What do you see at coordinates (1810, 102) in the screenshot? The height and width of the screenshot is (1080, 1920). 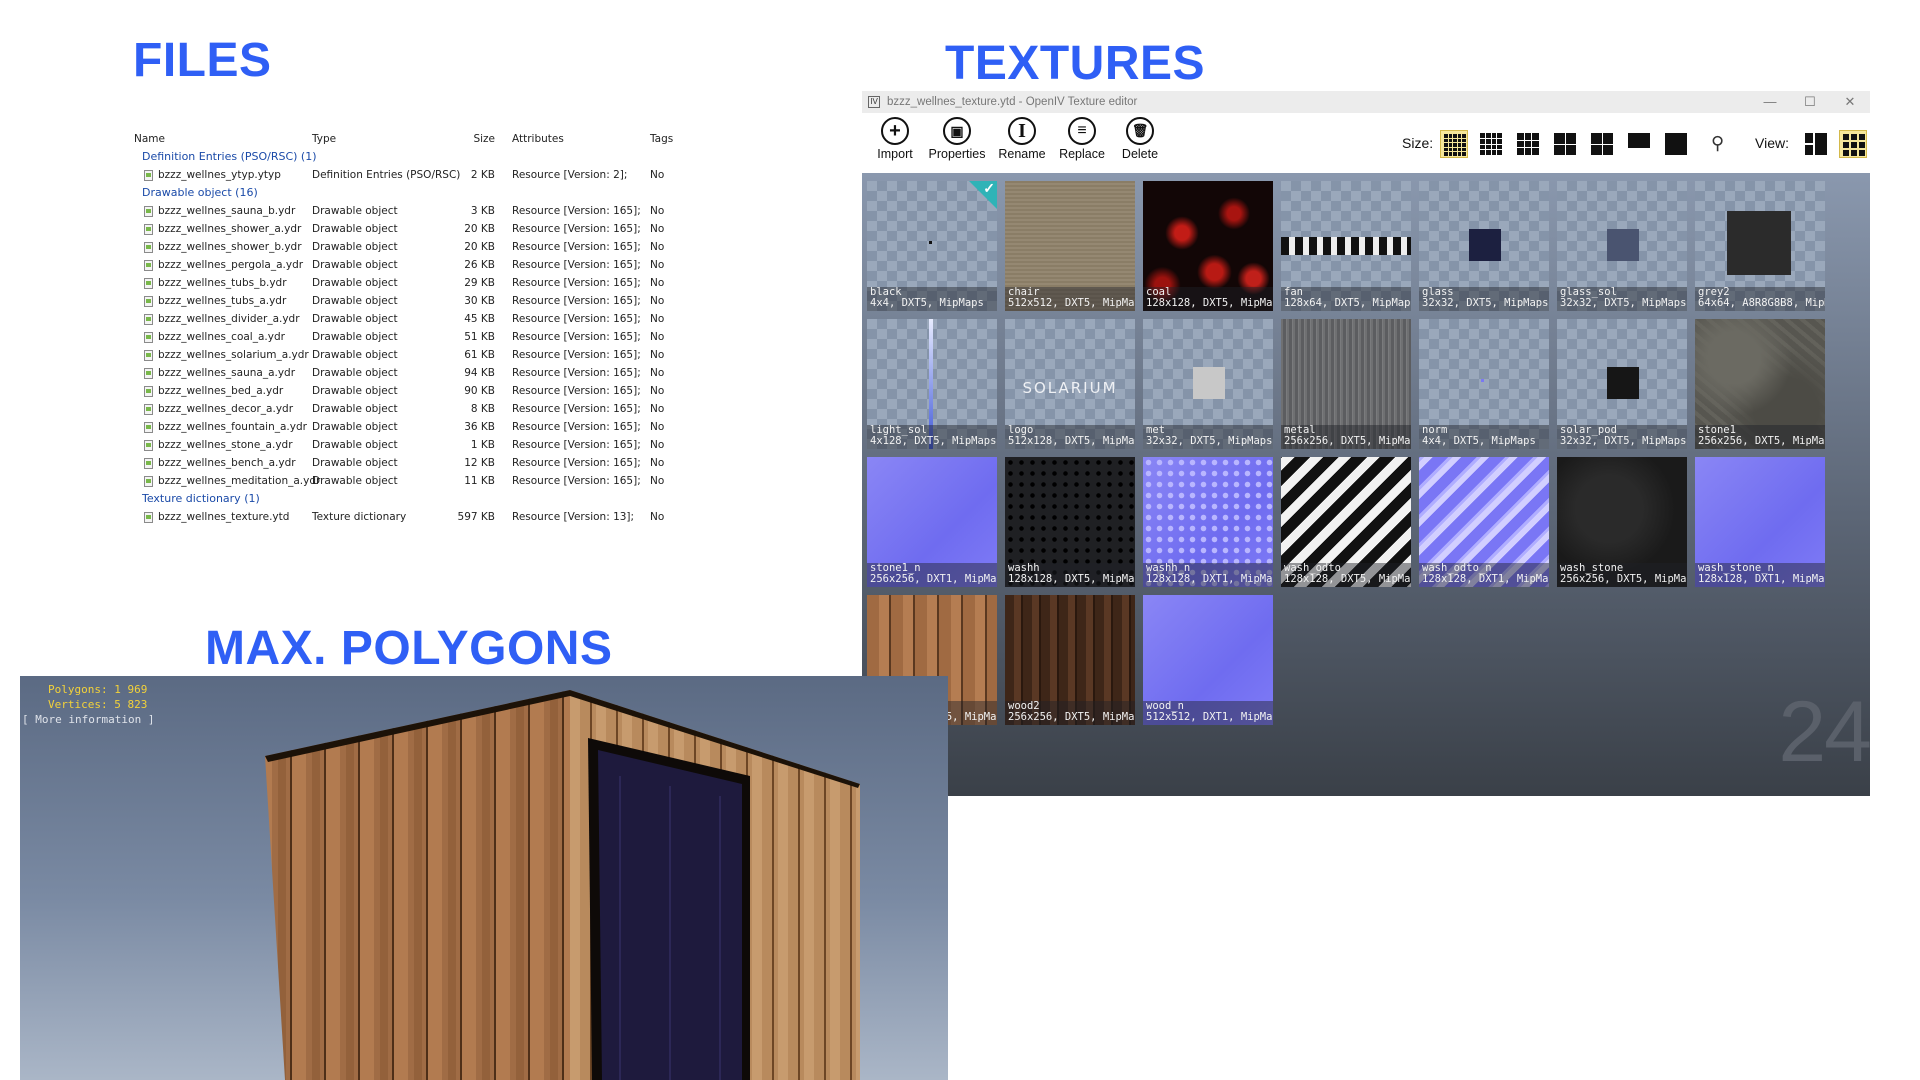 I see `maximize-button: ☐` at bounding box center [1810, 102].